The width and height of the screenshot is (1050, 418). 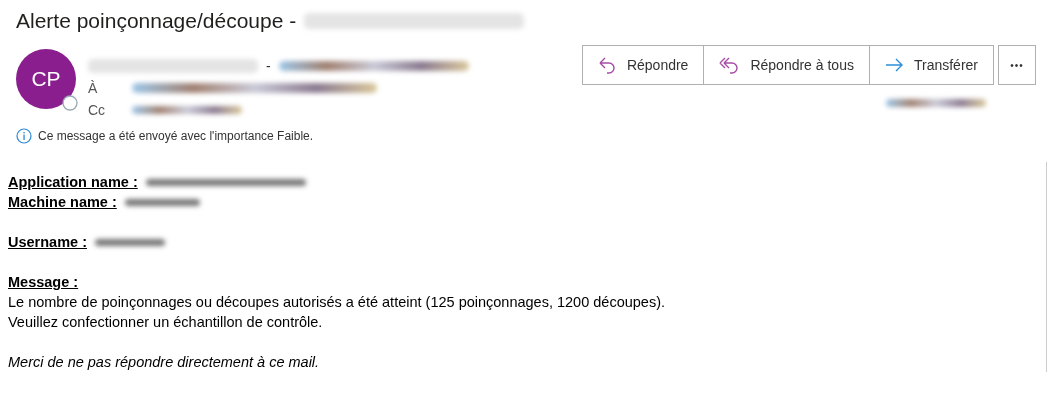 What do you see at coordinates (1017, 65) in the screenshot?
I see `more-button: •••` at bounding box center [1017, 65].